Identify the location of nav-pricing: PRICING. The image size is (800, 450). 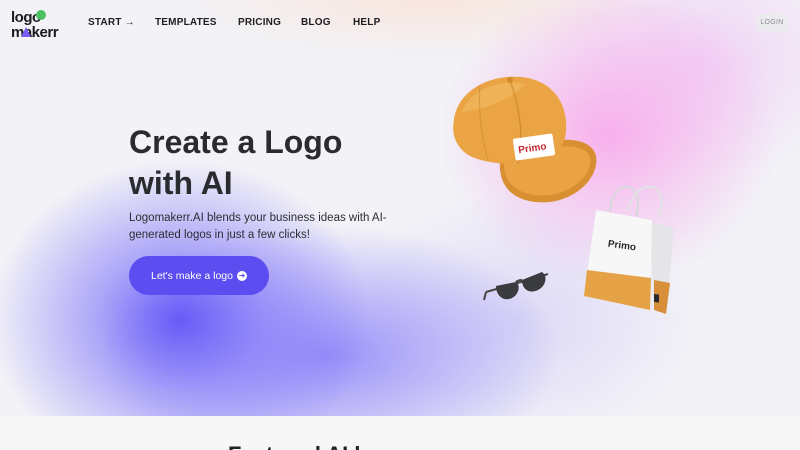
(259, 22).